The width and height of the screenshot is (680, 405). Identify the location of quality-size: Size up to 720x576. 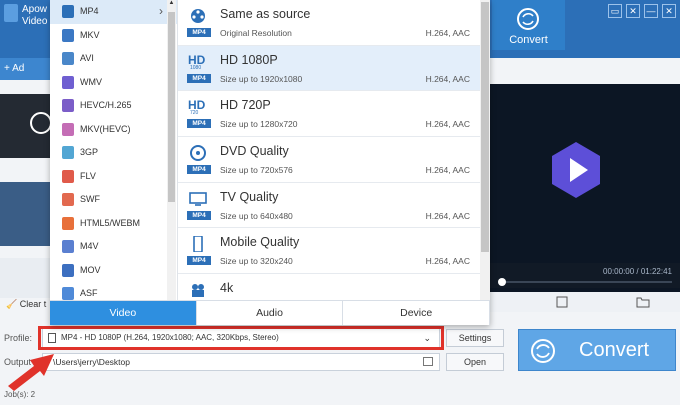
(256, 170).